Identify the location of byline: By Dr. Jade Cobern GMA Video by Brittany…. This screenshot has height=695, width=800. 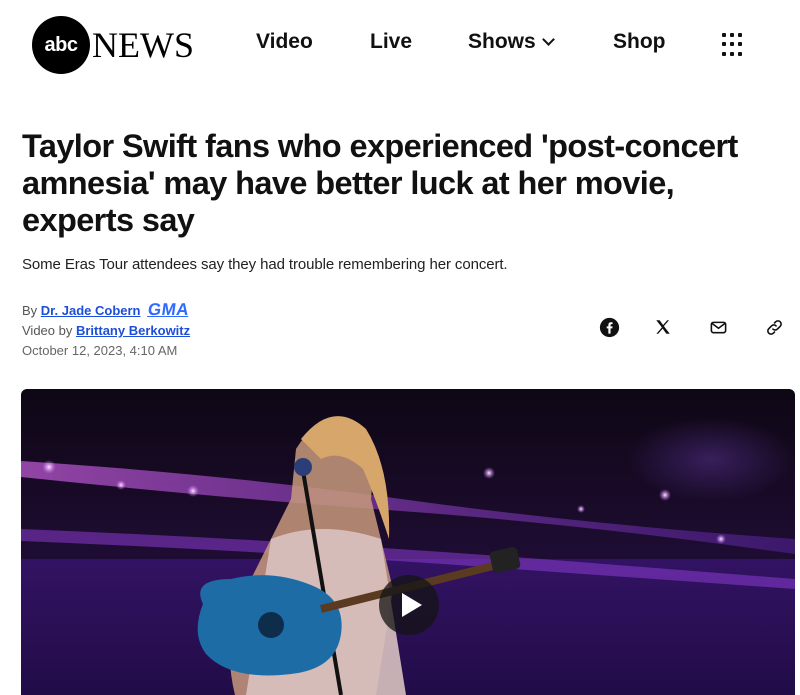
(106, 330).